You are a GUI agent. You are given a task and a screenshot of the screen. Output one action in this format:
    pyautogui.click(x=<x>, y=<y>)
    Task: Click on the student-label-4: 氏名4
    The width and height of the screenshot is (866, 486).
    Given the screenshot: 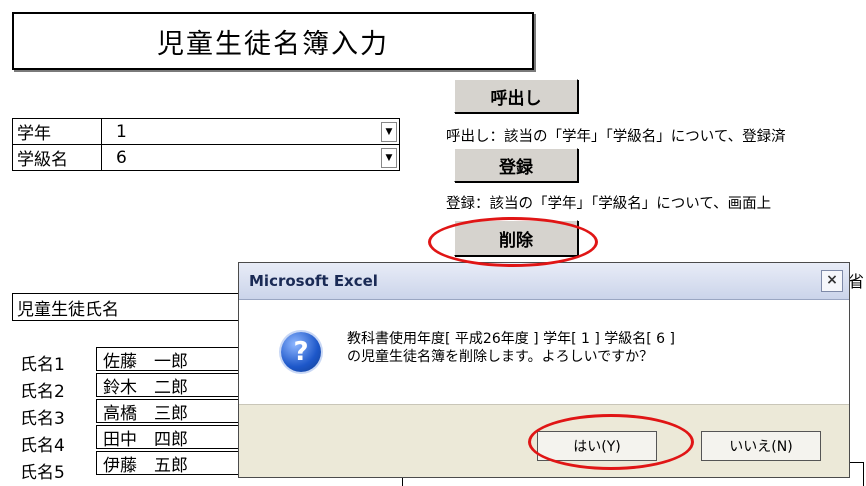 What is the action you would take?
    pyautogui.click(x=42, y=446)
    